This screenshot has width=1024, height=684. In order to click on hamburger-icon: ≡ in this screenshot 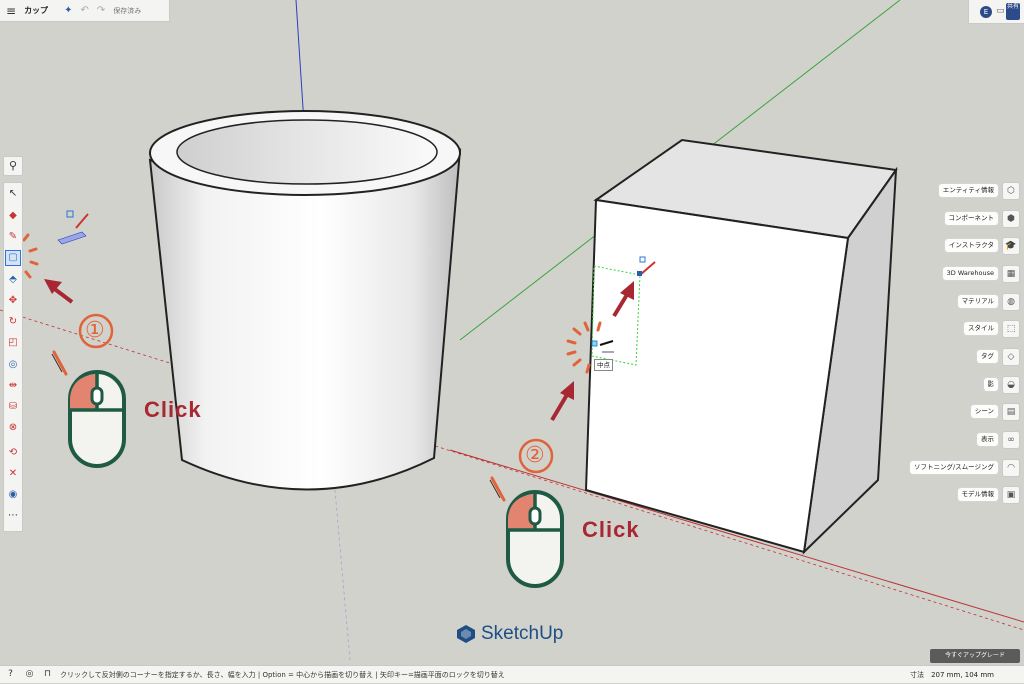, I will do `click(11, 11)`.